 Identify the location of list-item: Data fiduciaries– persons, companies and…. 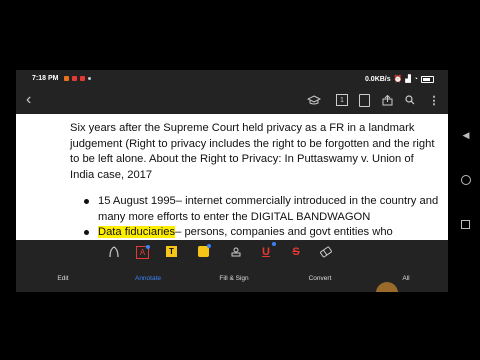
(264, 232).